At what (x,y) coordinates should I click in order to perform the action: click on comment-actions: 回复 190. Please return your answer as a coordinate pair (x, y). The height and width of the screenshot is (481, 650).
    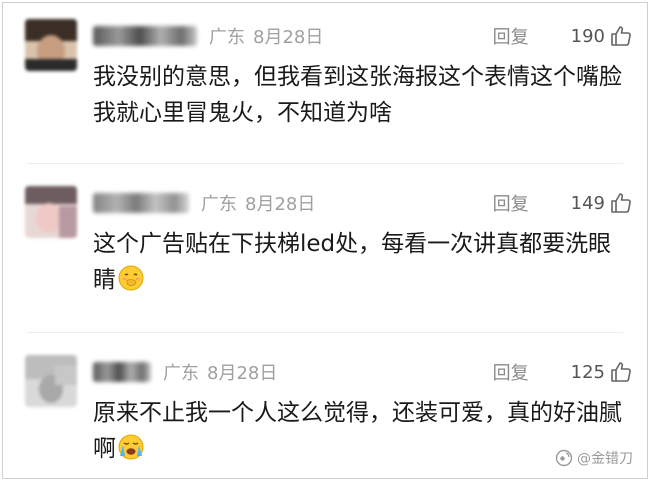
    Looking at the image, I should click on (563, 36).